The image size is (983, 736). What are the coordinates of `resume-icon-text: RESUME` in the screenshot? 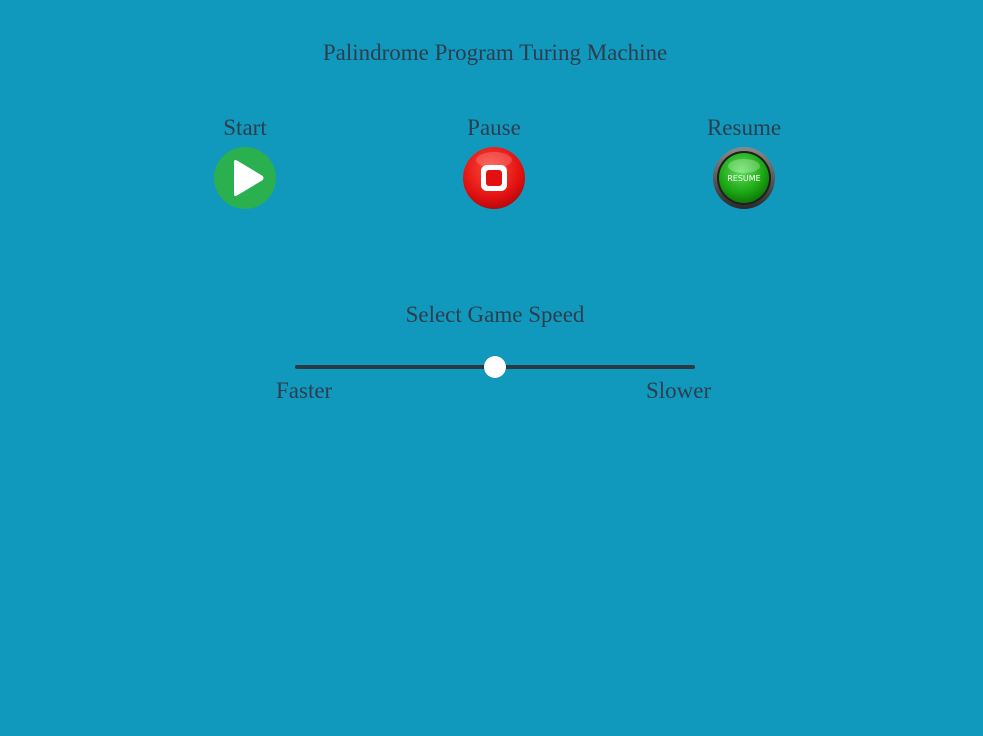 It's located at (744, 178).